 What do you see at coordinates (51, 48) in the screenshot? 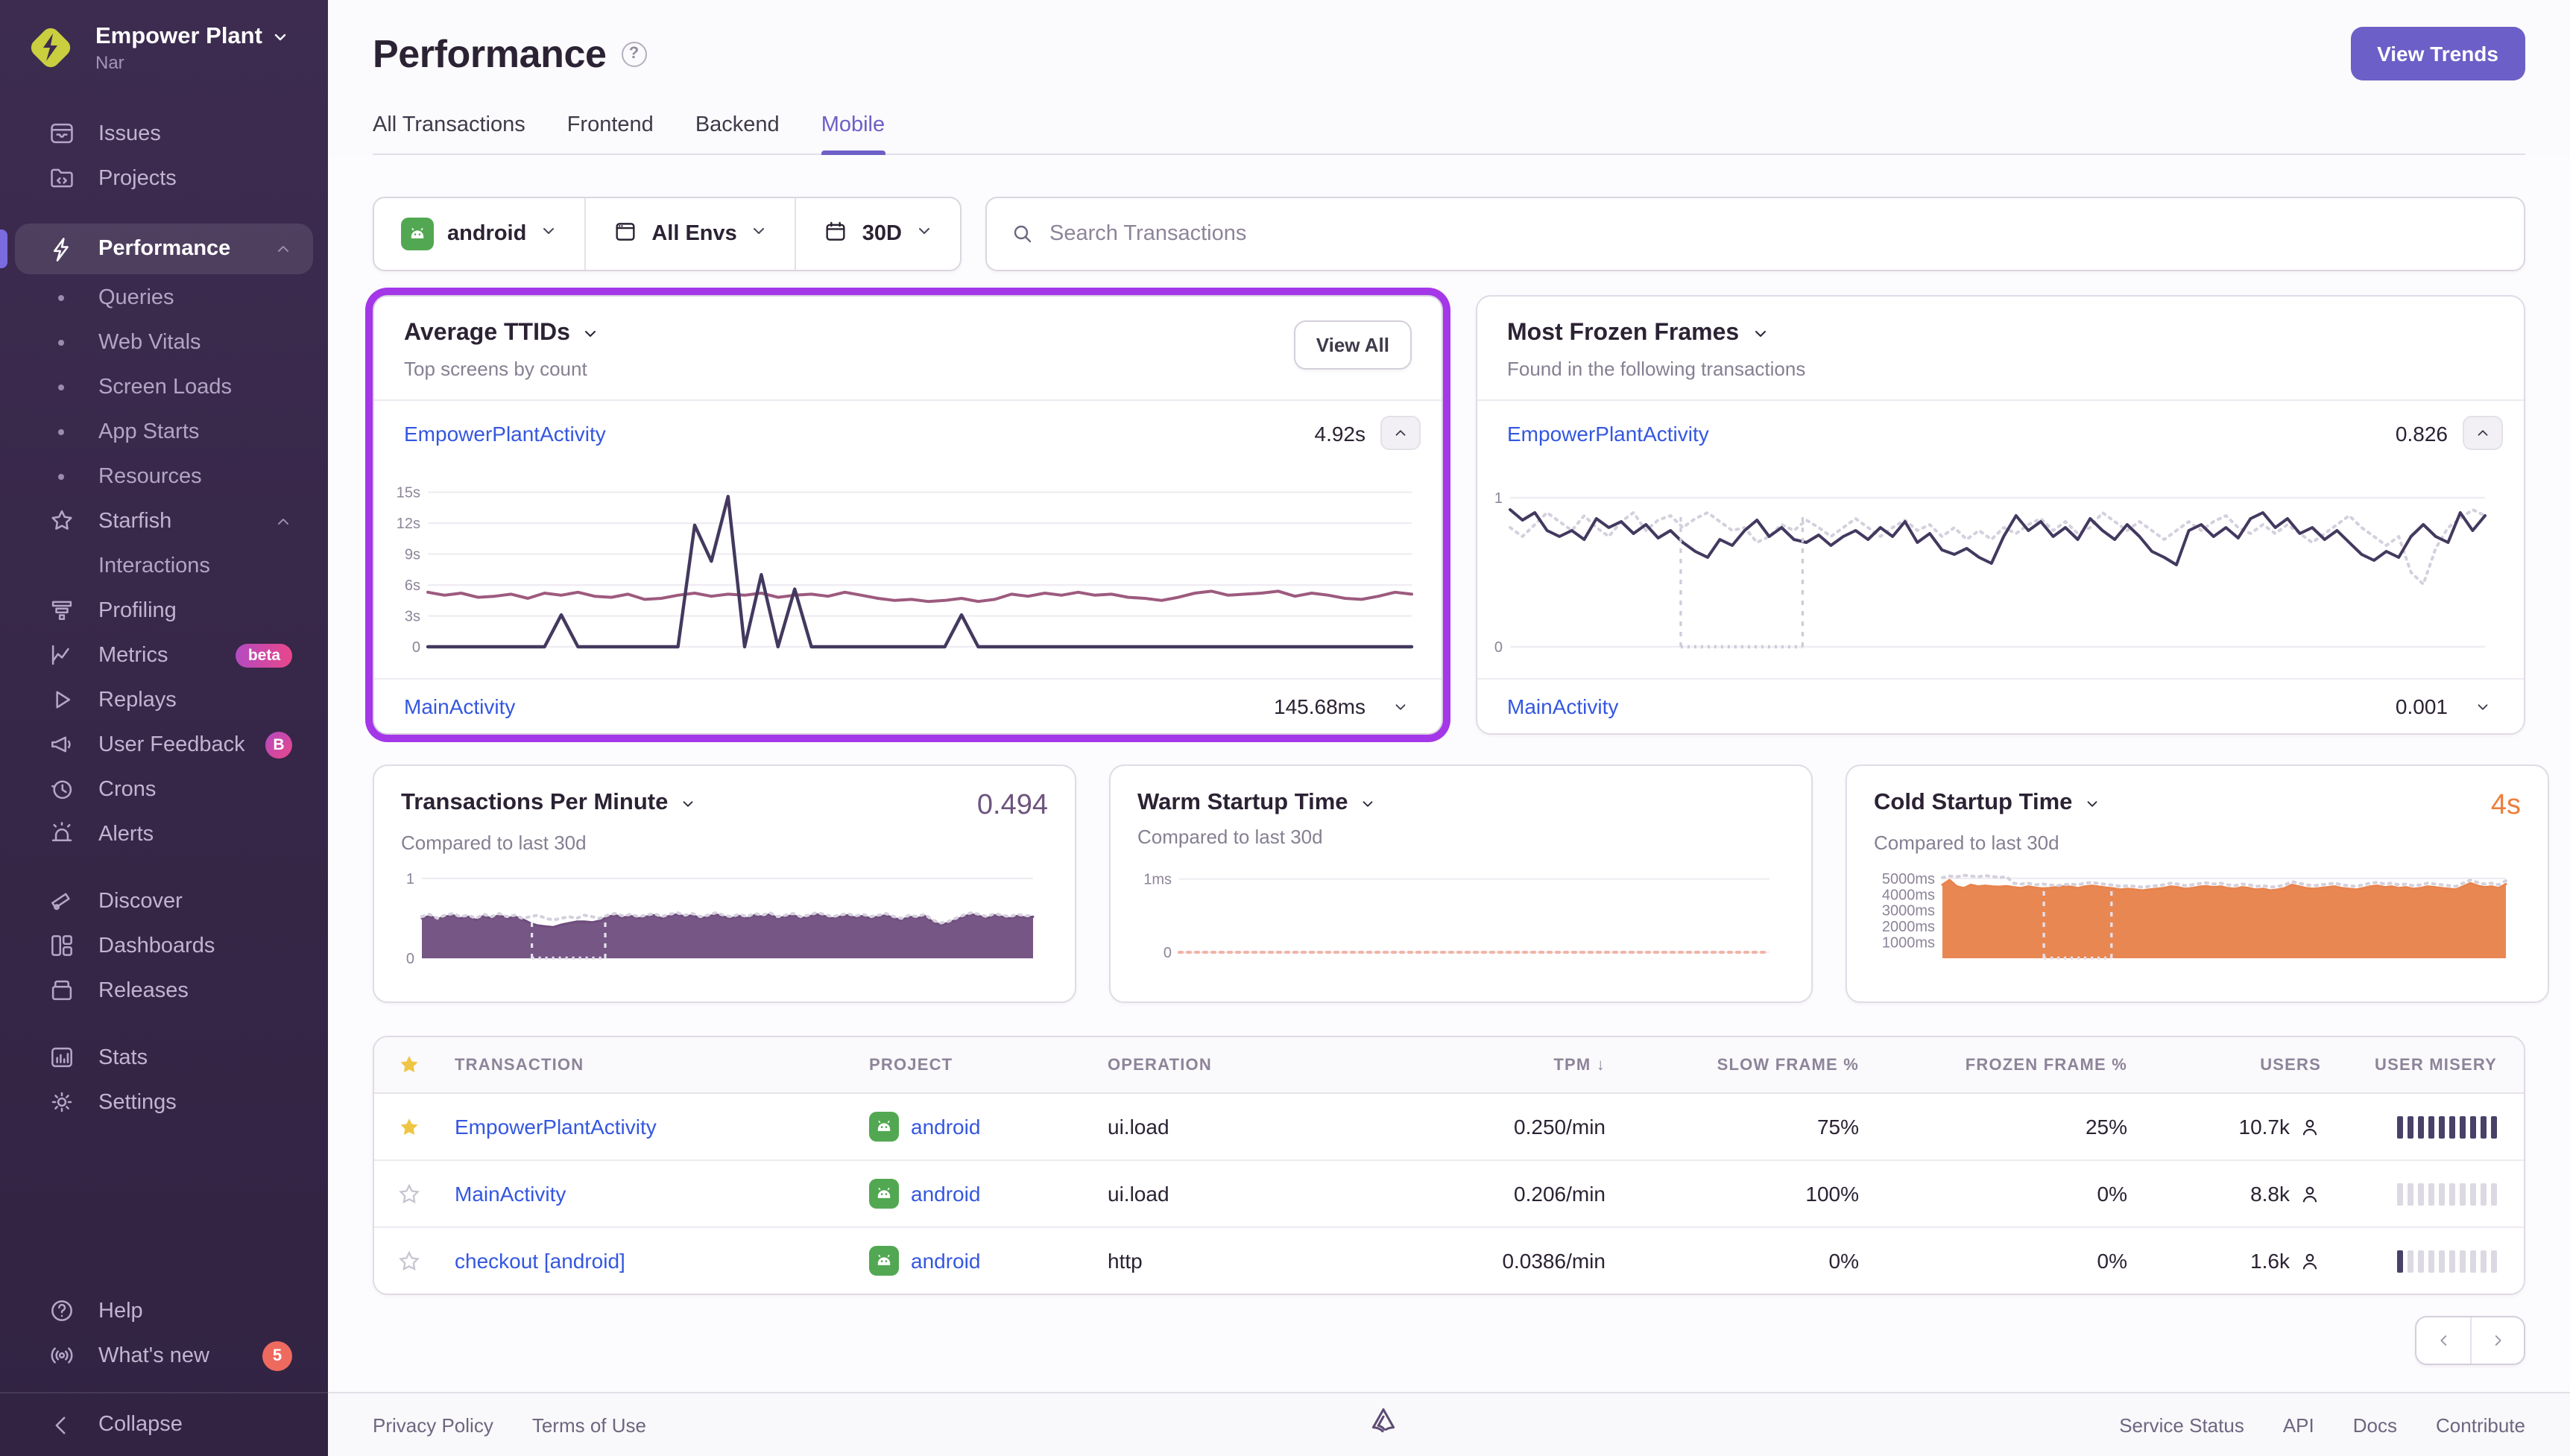
I see `org-logo-icon` at bounding box center [51, 48].